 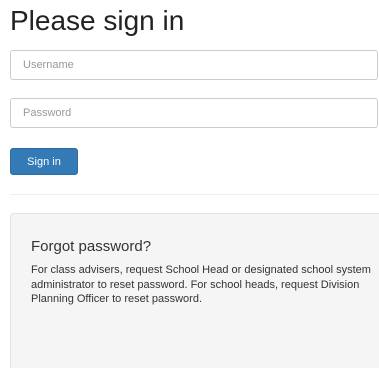 I want to click on page-title: Please sign in, so click(x=97, y=20).